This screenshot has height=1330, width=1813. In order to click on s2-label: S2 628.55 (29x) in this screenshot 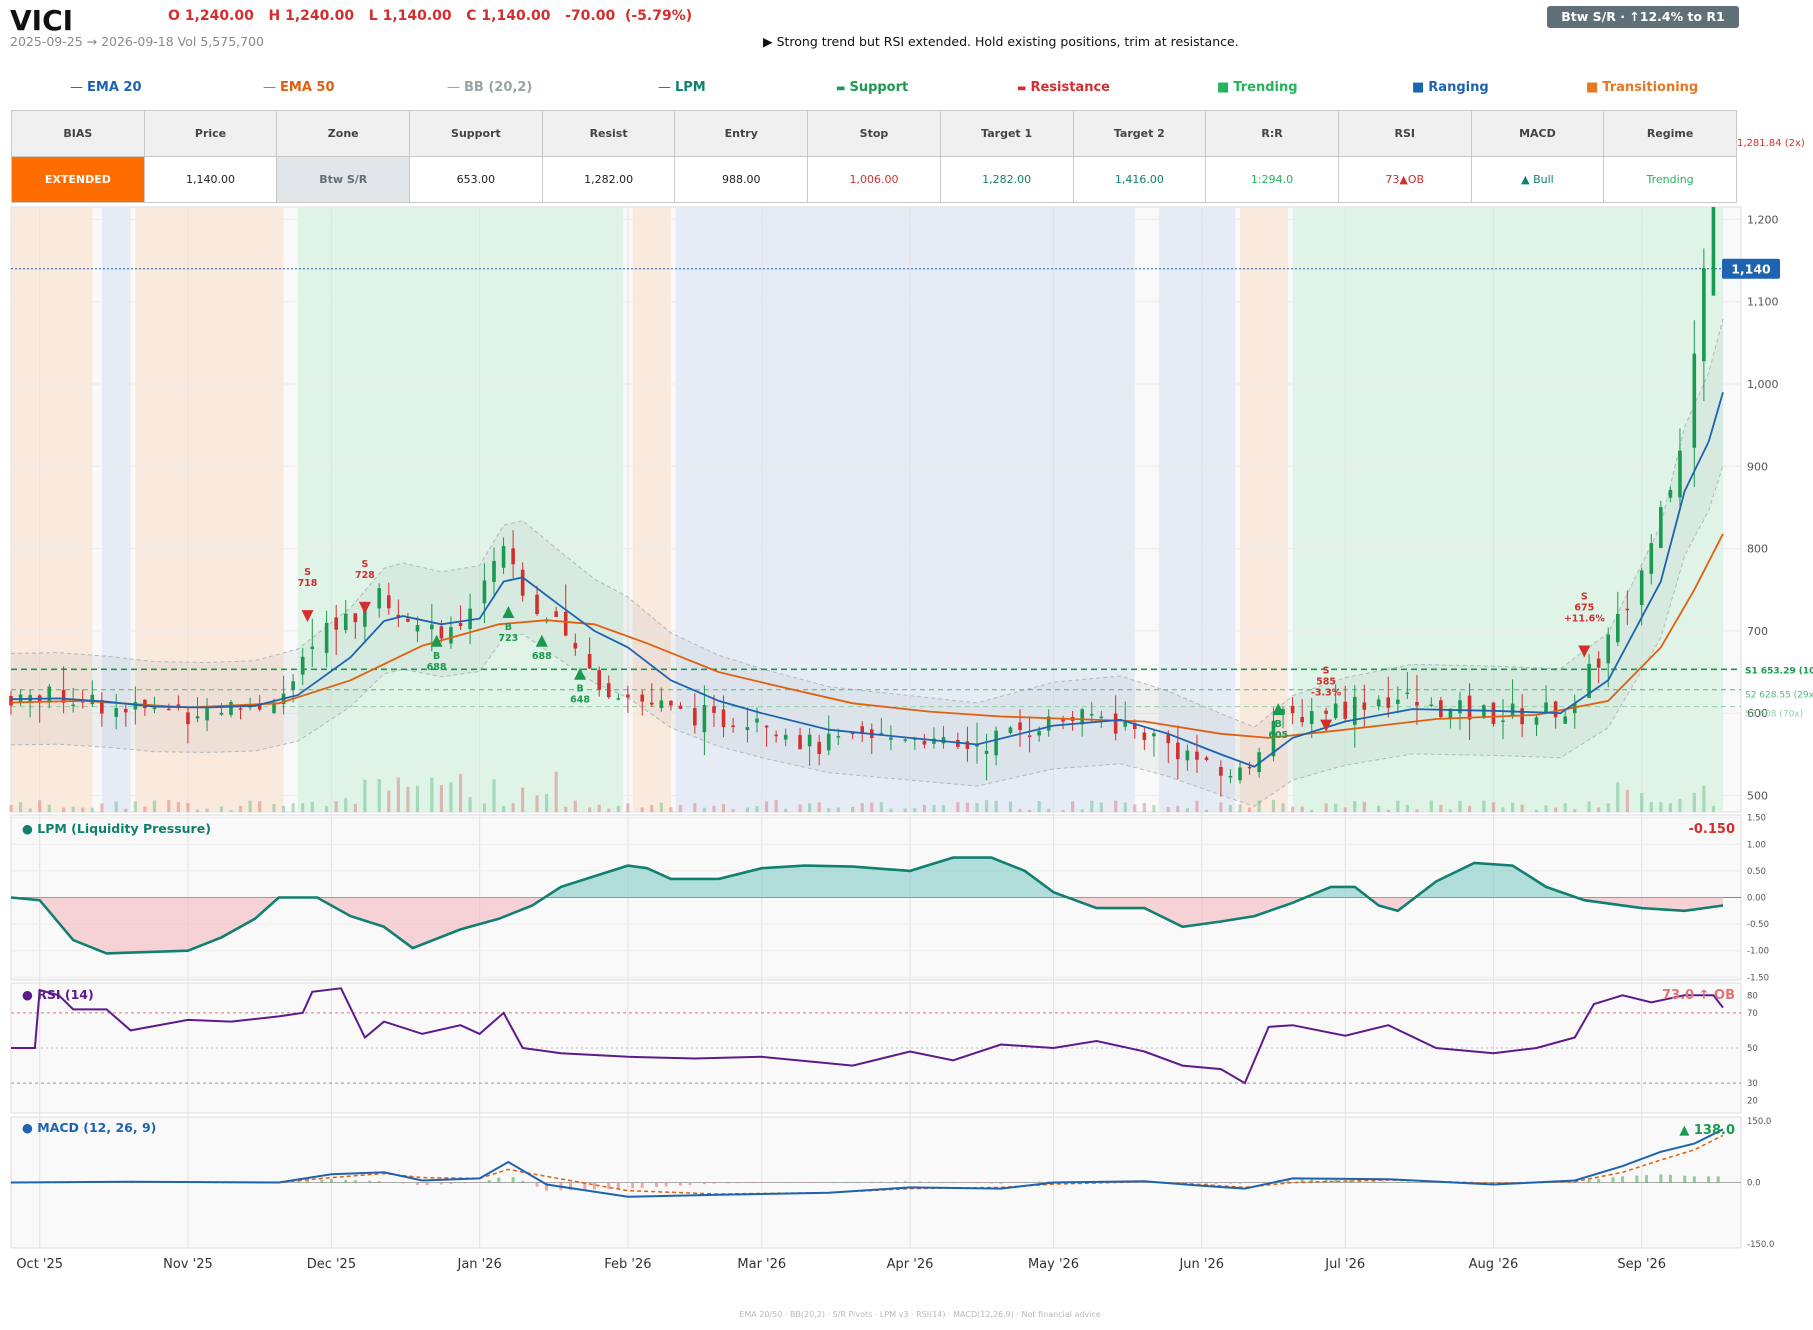, I will do `click(1779, 696)`.